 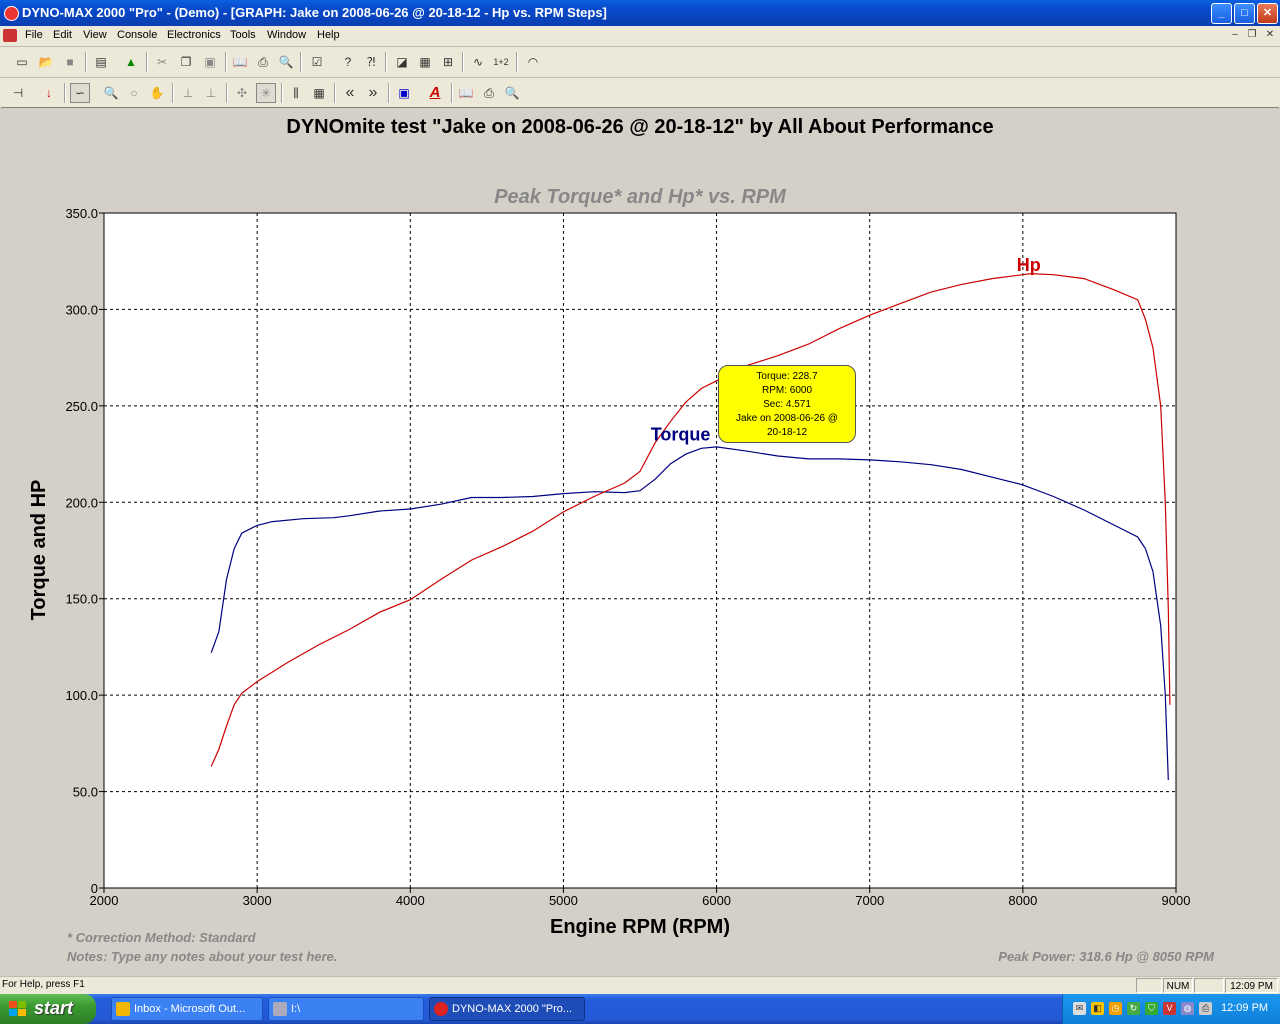 I want to click on cut-icon: ✂, so click(x=162, y=62).